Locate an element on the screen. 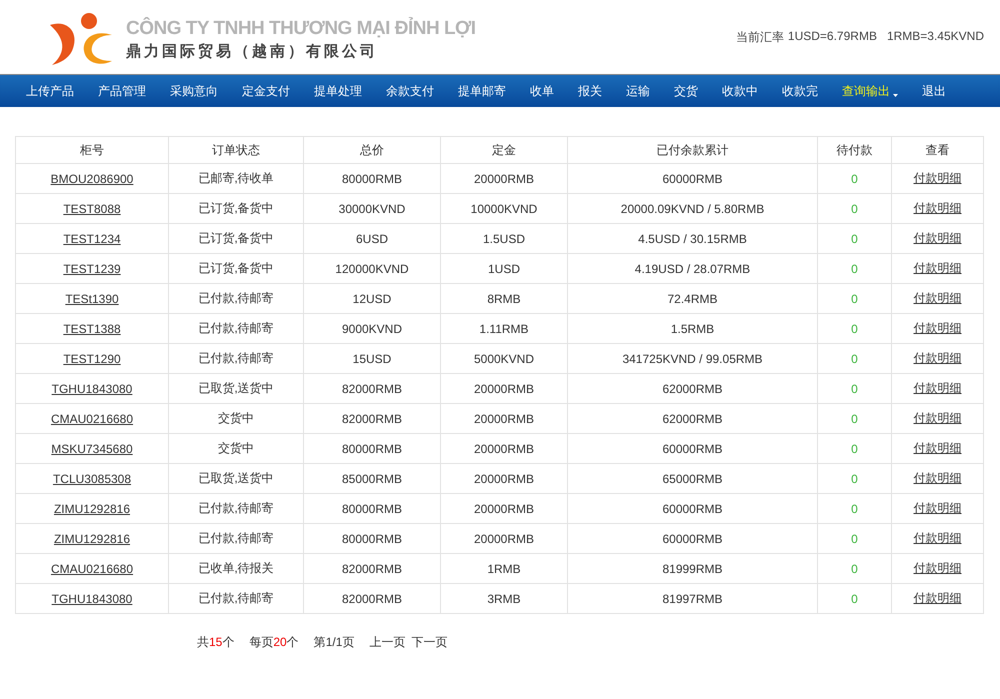 The width and height of the screenshot is (1000, 699). table-cell: 341725KVND / 99.05RMB is located at coordinates (692, 359).